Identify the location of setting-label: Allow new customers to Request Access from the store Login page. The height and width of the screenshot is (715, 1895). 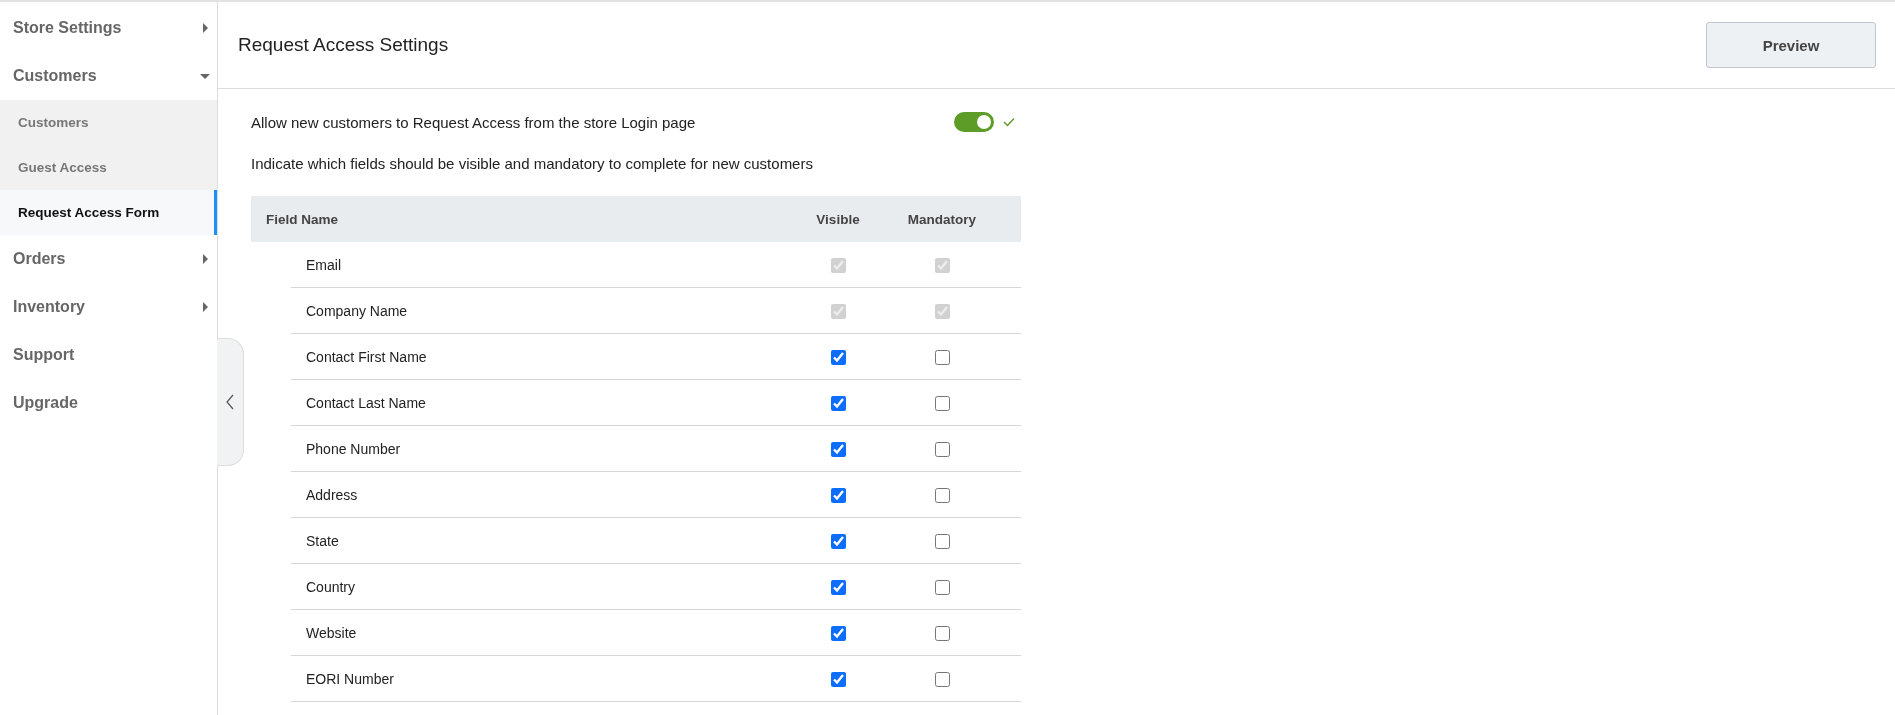
(474, 122).